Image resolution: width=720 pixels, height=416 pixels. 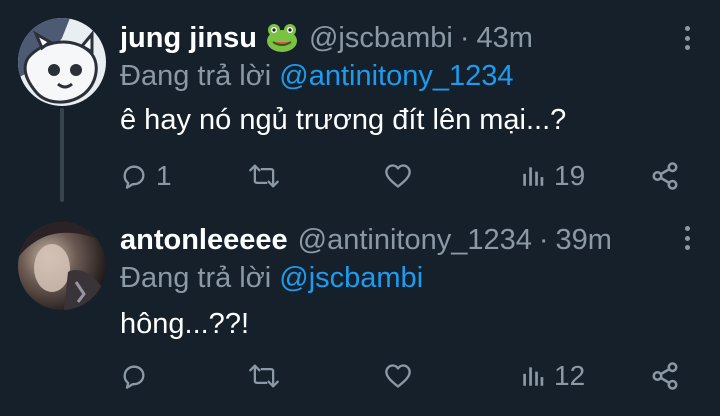 I want to click on reply-button, so click(x=138, y=376).